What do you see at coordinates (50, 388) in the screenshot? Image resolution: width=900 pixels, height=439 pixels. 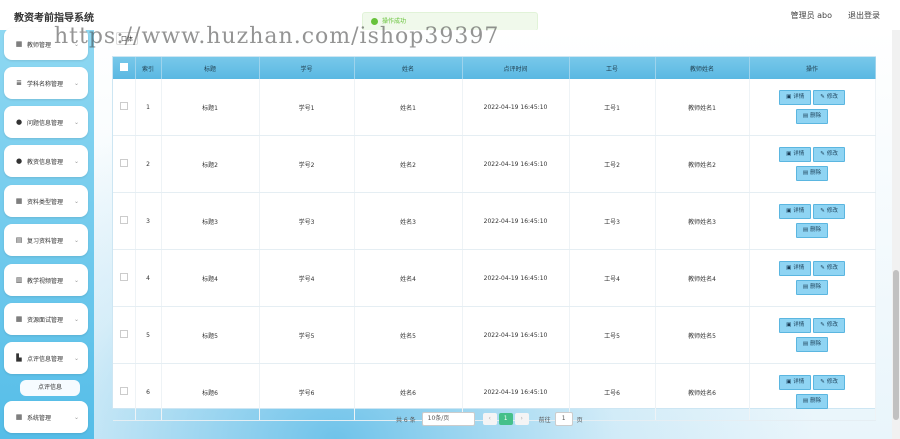 I see `sidebar-subitem-comment-info: 点评信息` at bounding box center [50, 388].